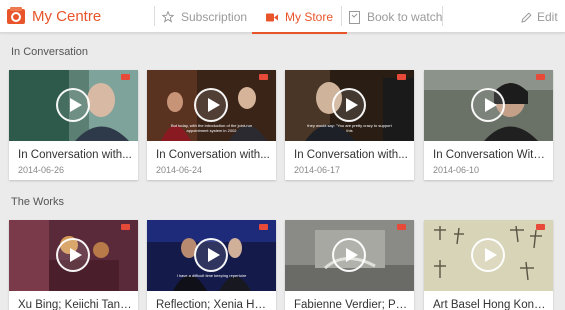 Image resolution: width=565 pixels, height=310 pixels. I want to click on page-title: My Centre, so click(67, 16).